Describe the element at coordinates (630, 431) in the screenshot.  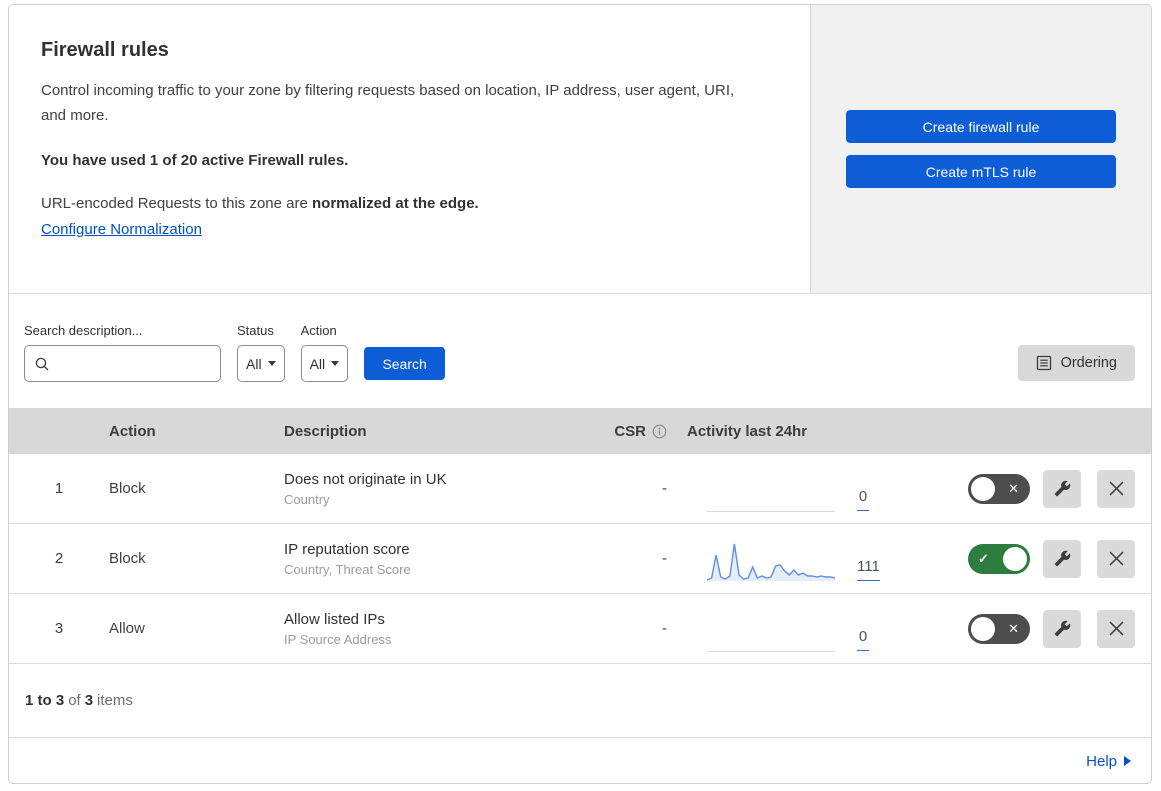
I see `csr-header-label: CSR` at that location.